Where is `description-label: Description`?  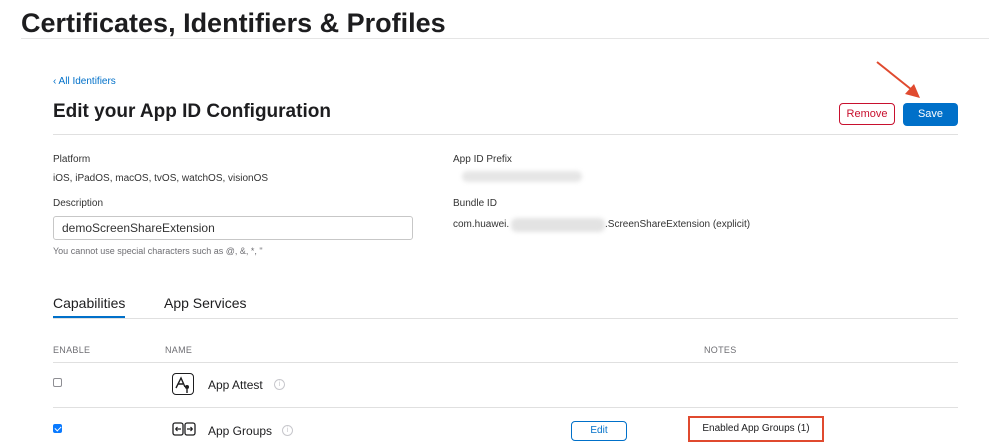 description-label: Description is located at coordinates (78, 203).